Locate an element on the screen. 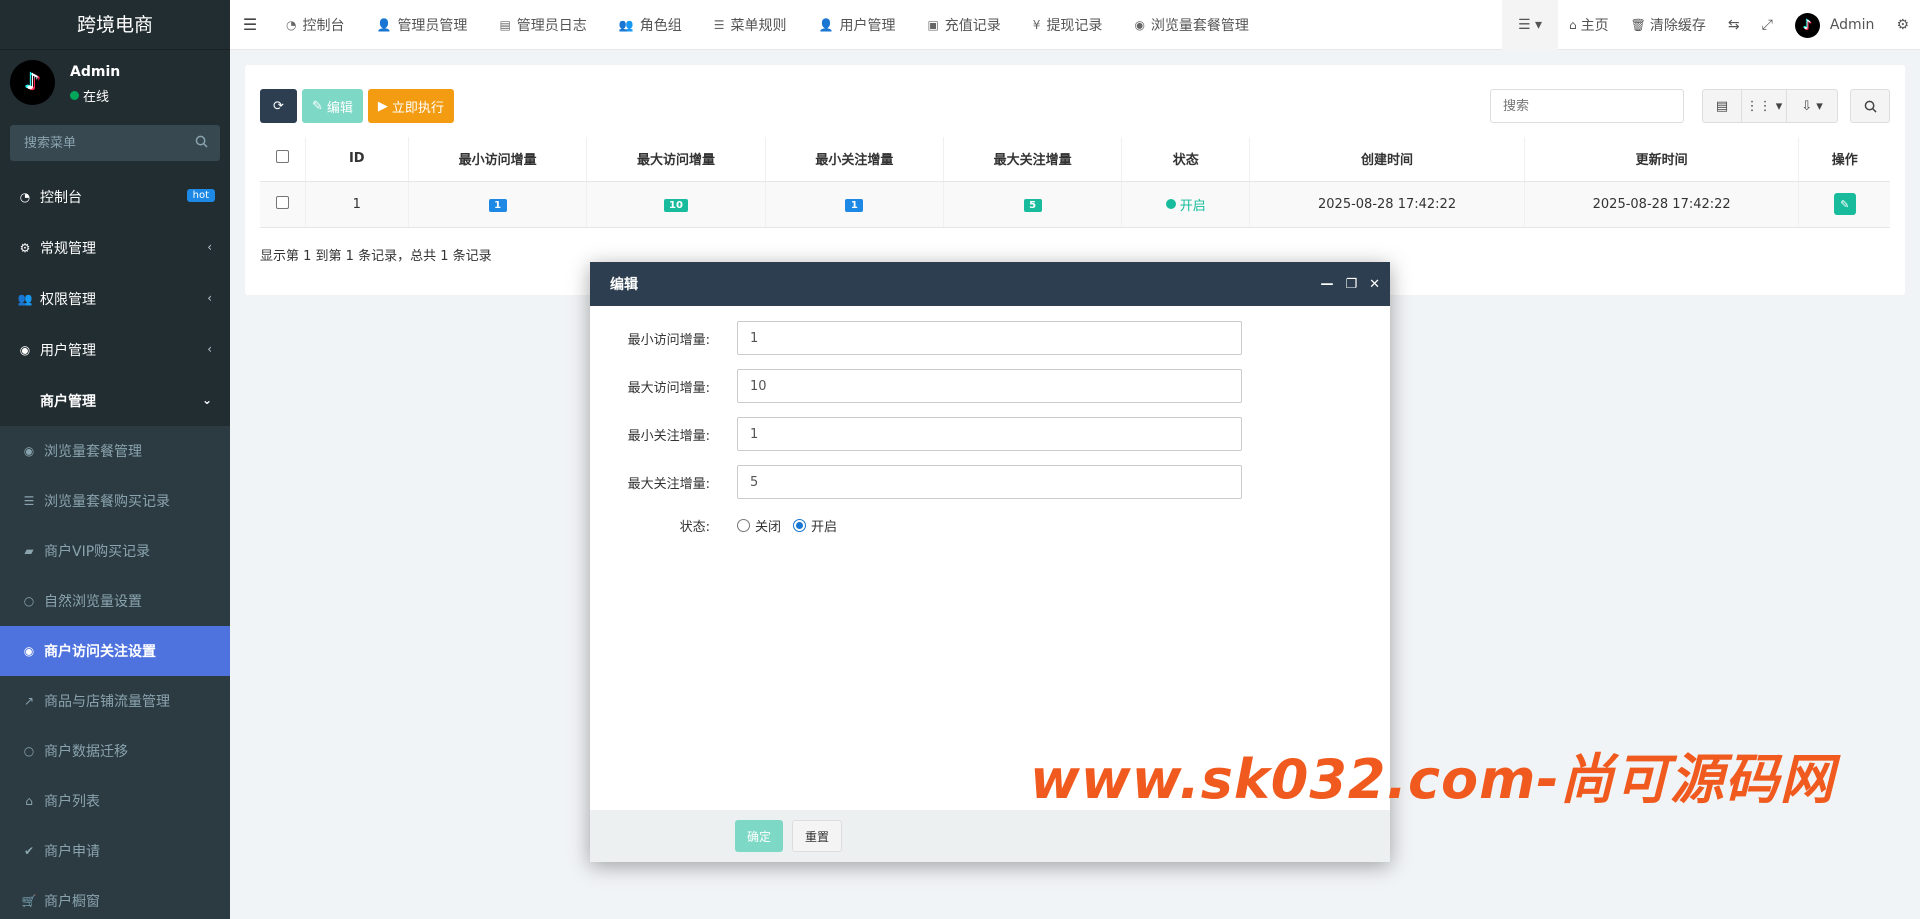  sidebar-subitem-visit-follow: ◉ 商户访问关注设置 is located at coordinates (115, 651).